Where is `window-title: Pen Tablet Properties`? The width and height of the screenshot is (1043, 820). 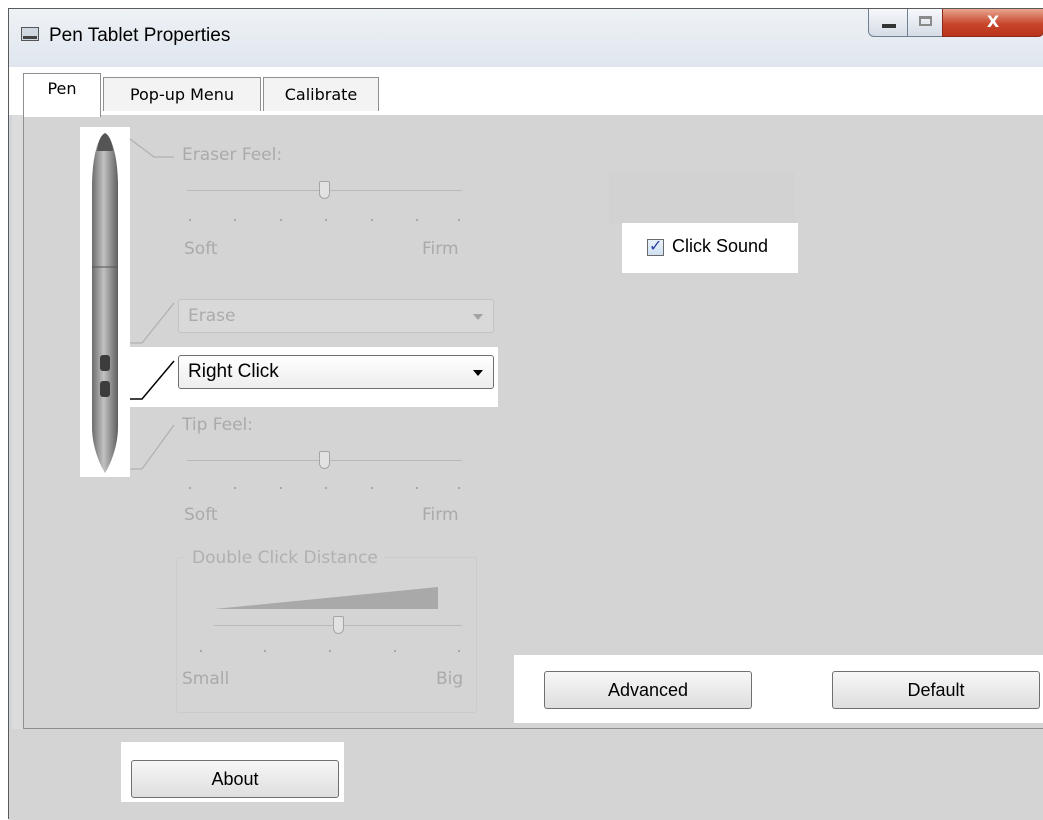
window-title: Pen Tablet Properties is located at coordinates (140, 35).